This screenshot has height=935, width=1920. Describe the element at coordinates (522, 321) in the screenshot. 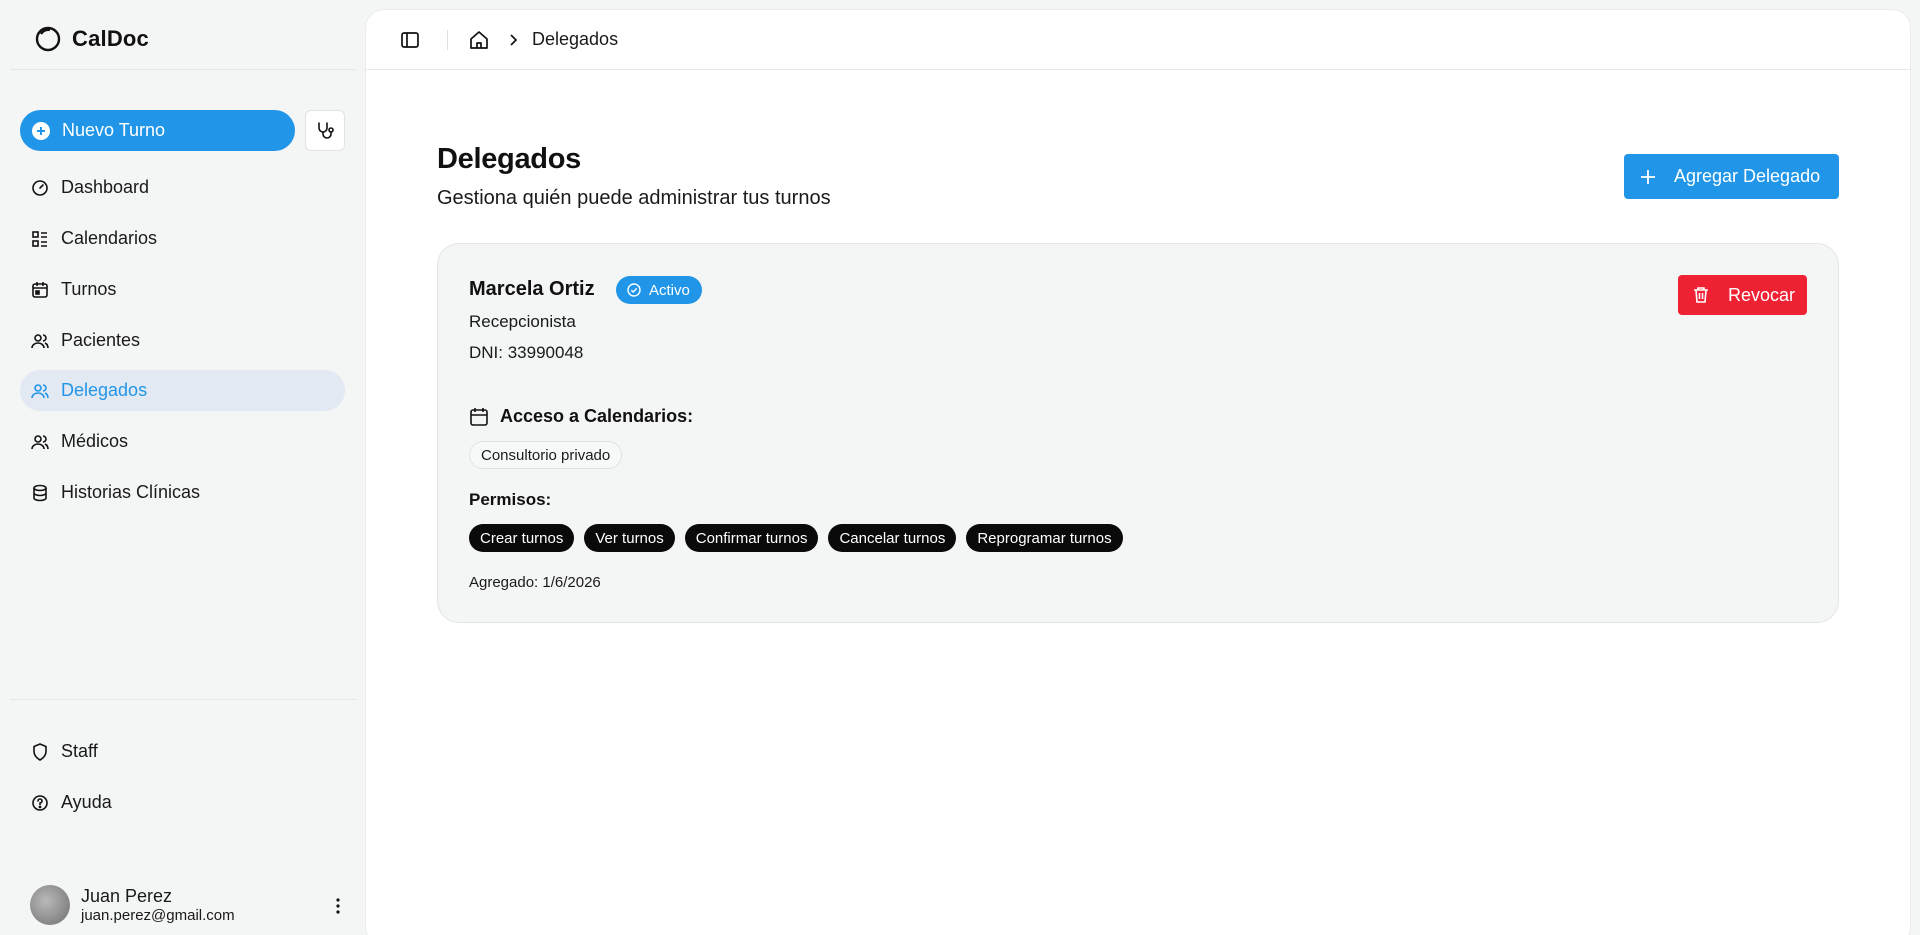

I see `delegate-role: Recepcionista` at that location.